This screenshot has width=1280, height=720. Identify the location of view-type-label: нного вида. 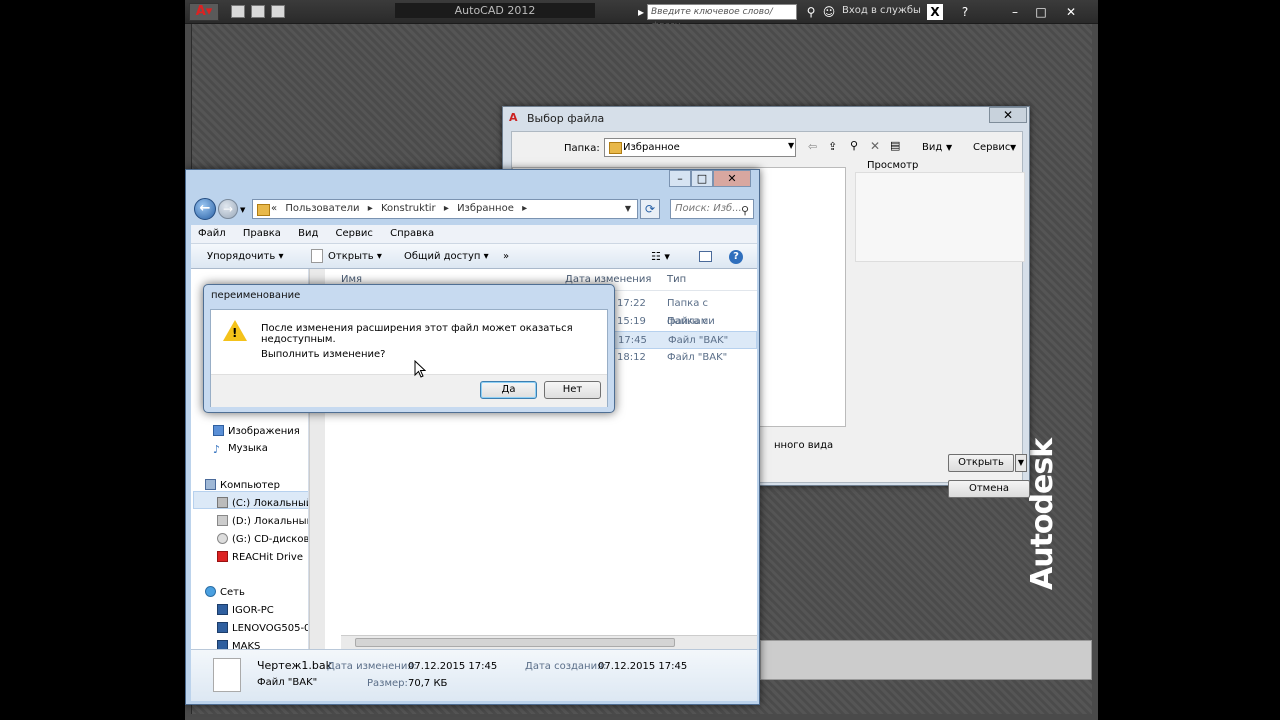
(804, 445).